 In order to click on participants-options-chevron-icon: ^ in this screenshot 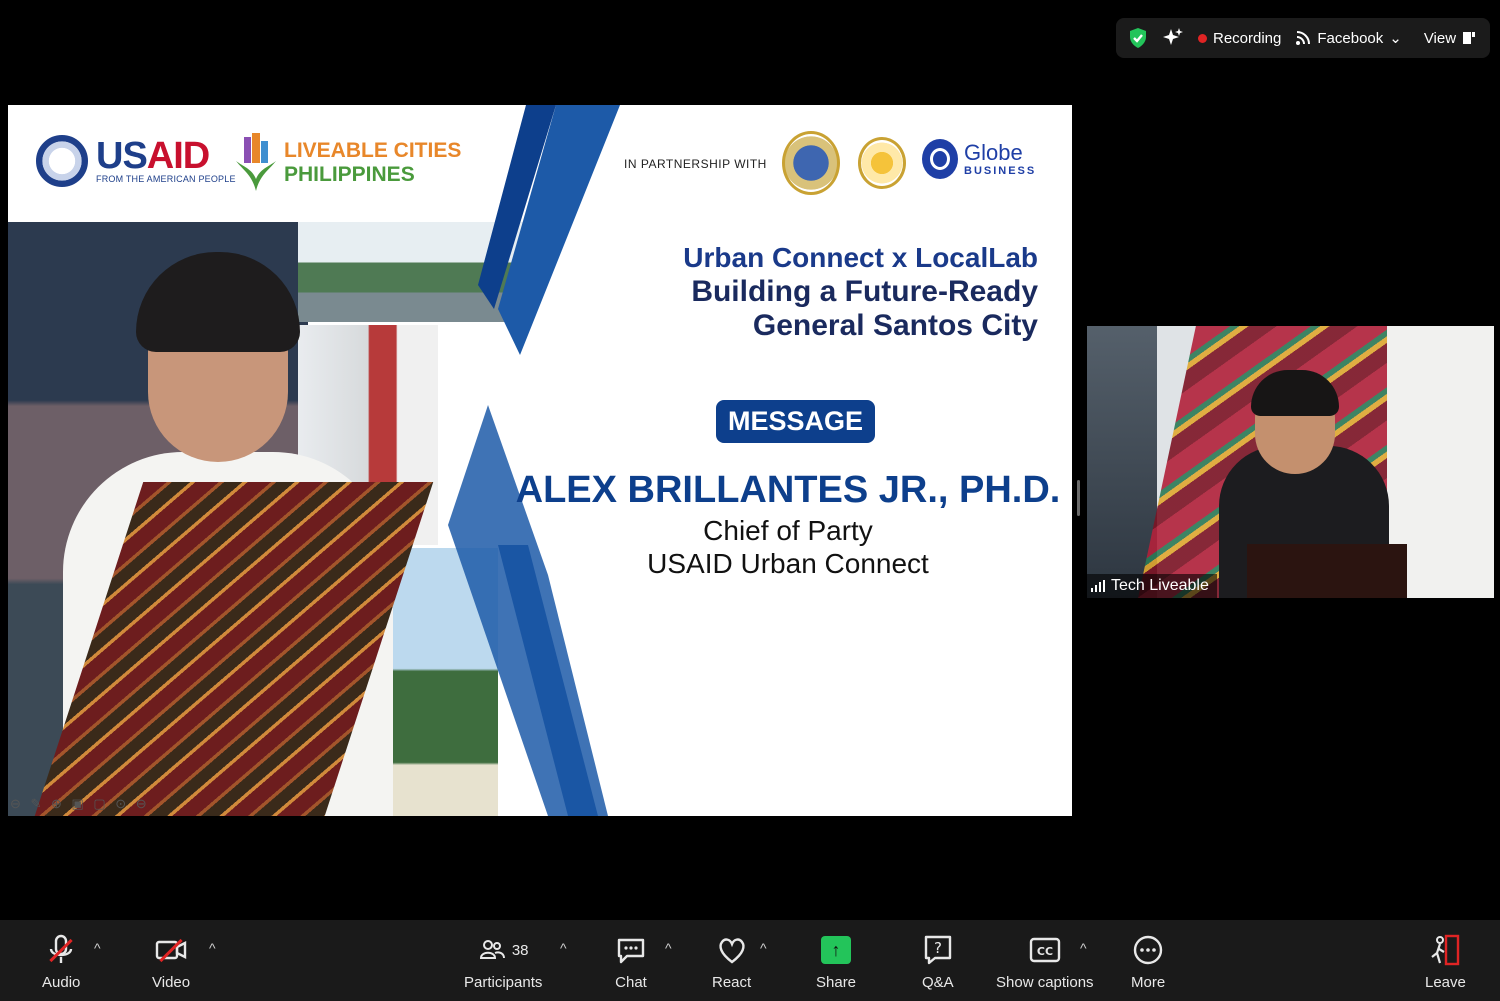, I will do `click(563, 948)`.